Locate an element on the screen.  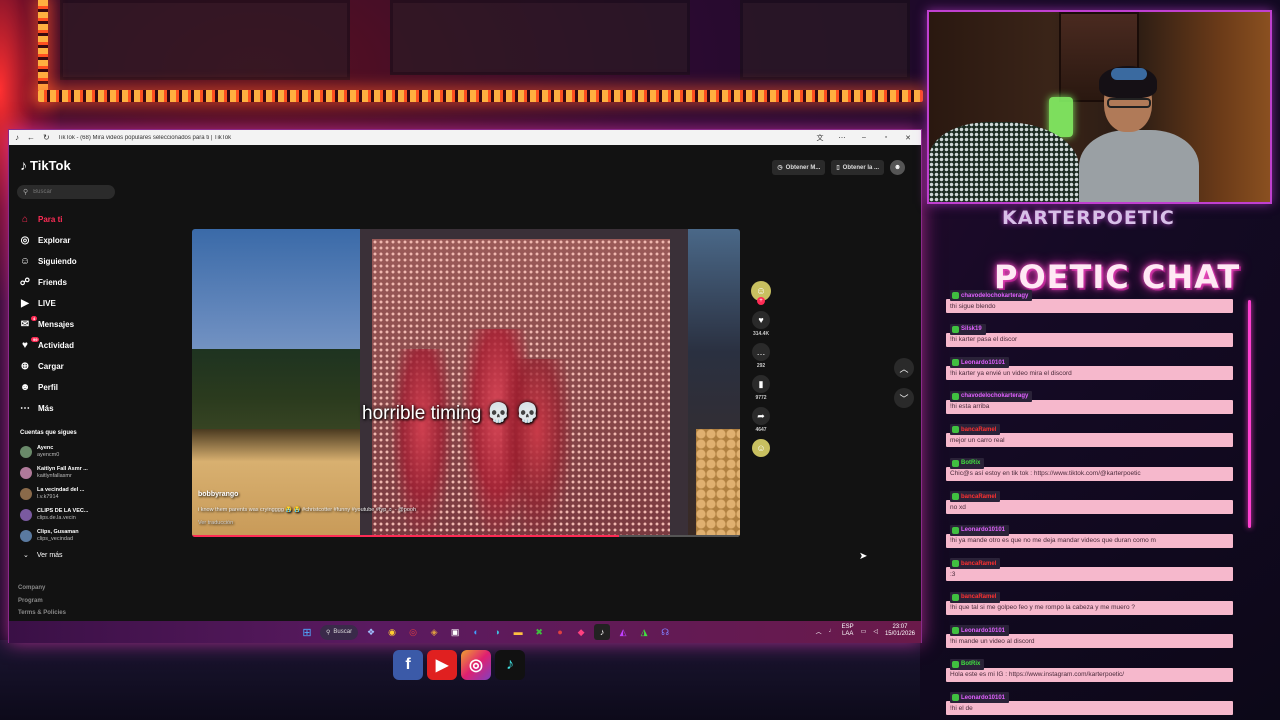
translate-icon: 文 is located at coordinates (820, 138).